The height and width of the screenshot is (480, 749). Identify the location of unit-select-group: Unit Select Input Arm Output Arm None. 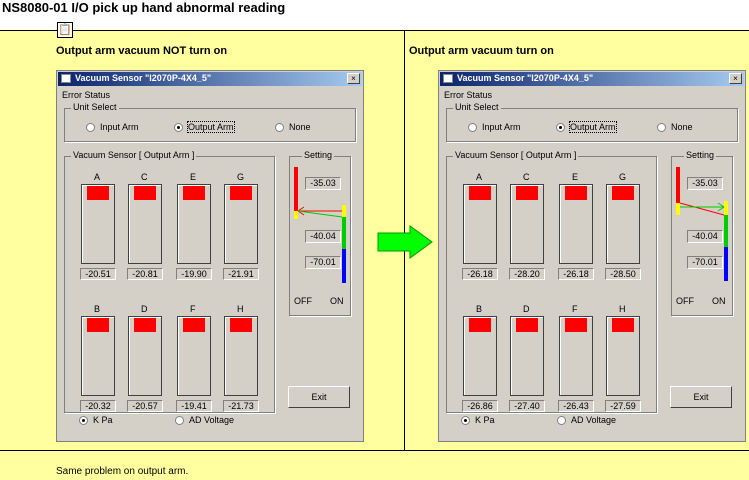
(210, 122).